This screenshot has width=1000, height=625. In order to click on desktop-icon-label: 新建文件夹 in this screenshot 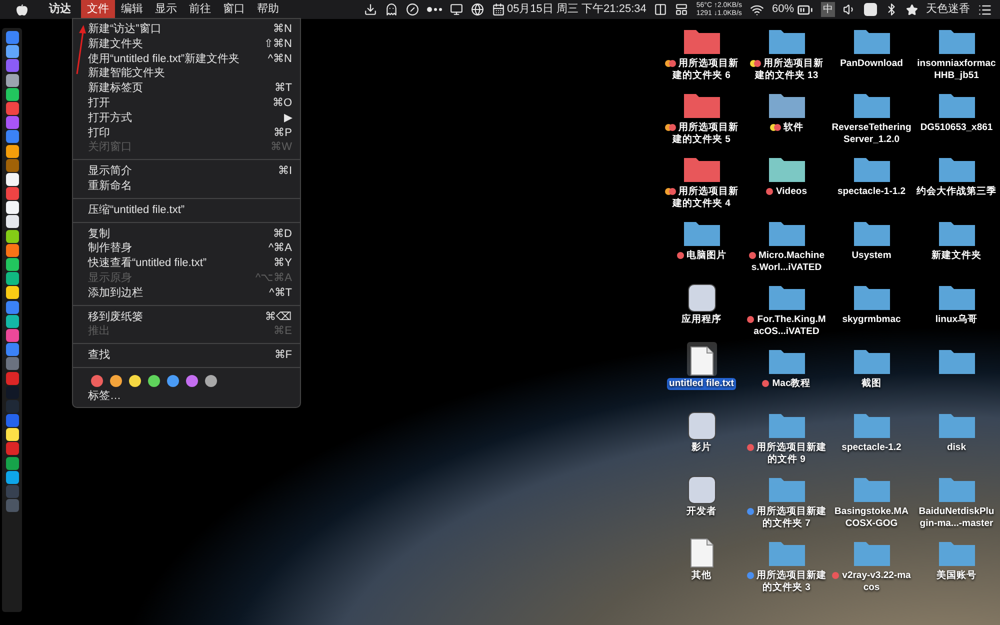, I will do `click(957, 256)`.